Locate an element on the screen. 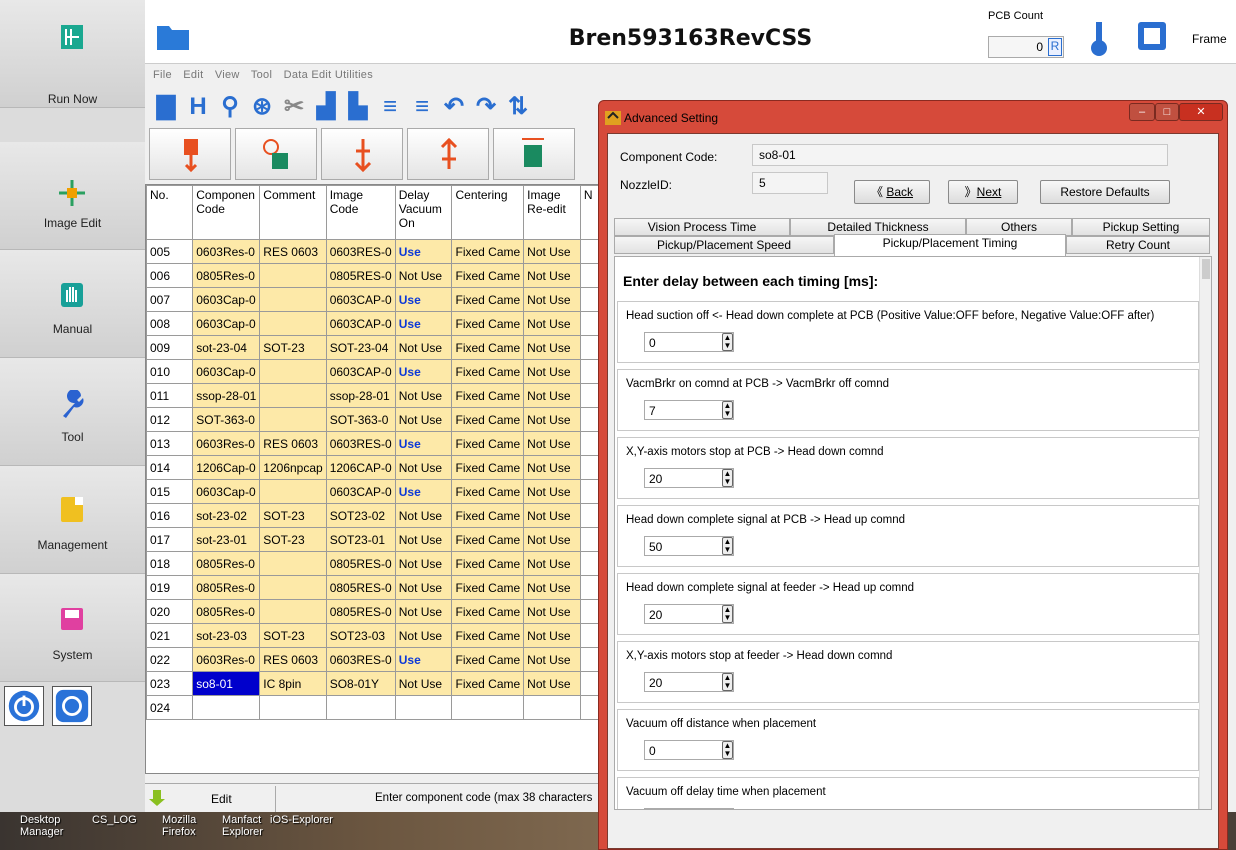 The height and width of the screenshot is (850, 1236). table-cell: 015 is located at coordinates (169, 491).